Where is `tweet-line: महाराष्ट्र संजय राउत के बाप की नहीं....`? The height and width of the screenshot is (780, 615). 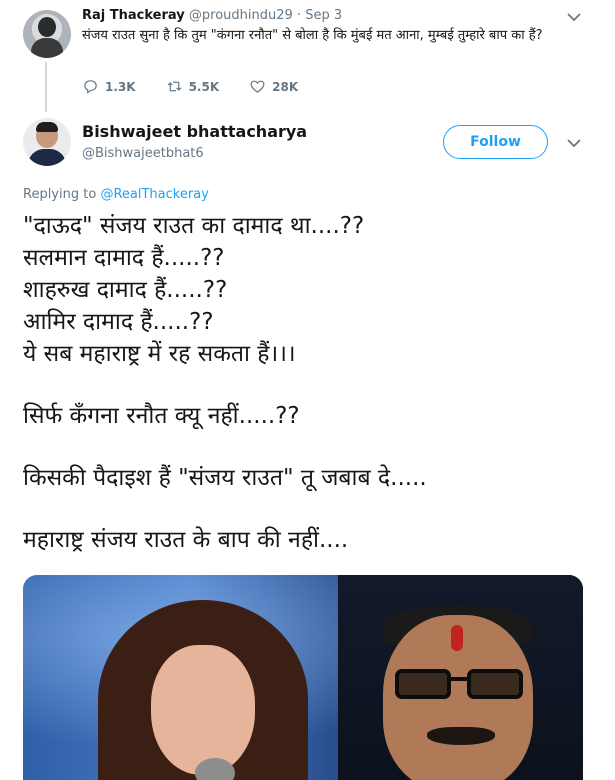 tweet-line: महाराष्ट्र संजय राउत के बाप की नहीं.... is located at coordinates (186, 540).